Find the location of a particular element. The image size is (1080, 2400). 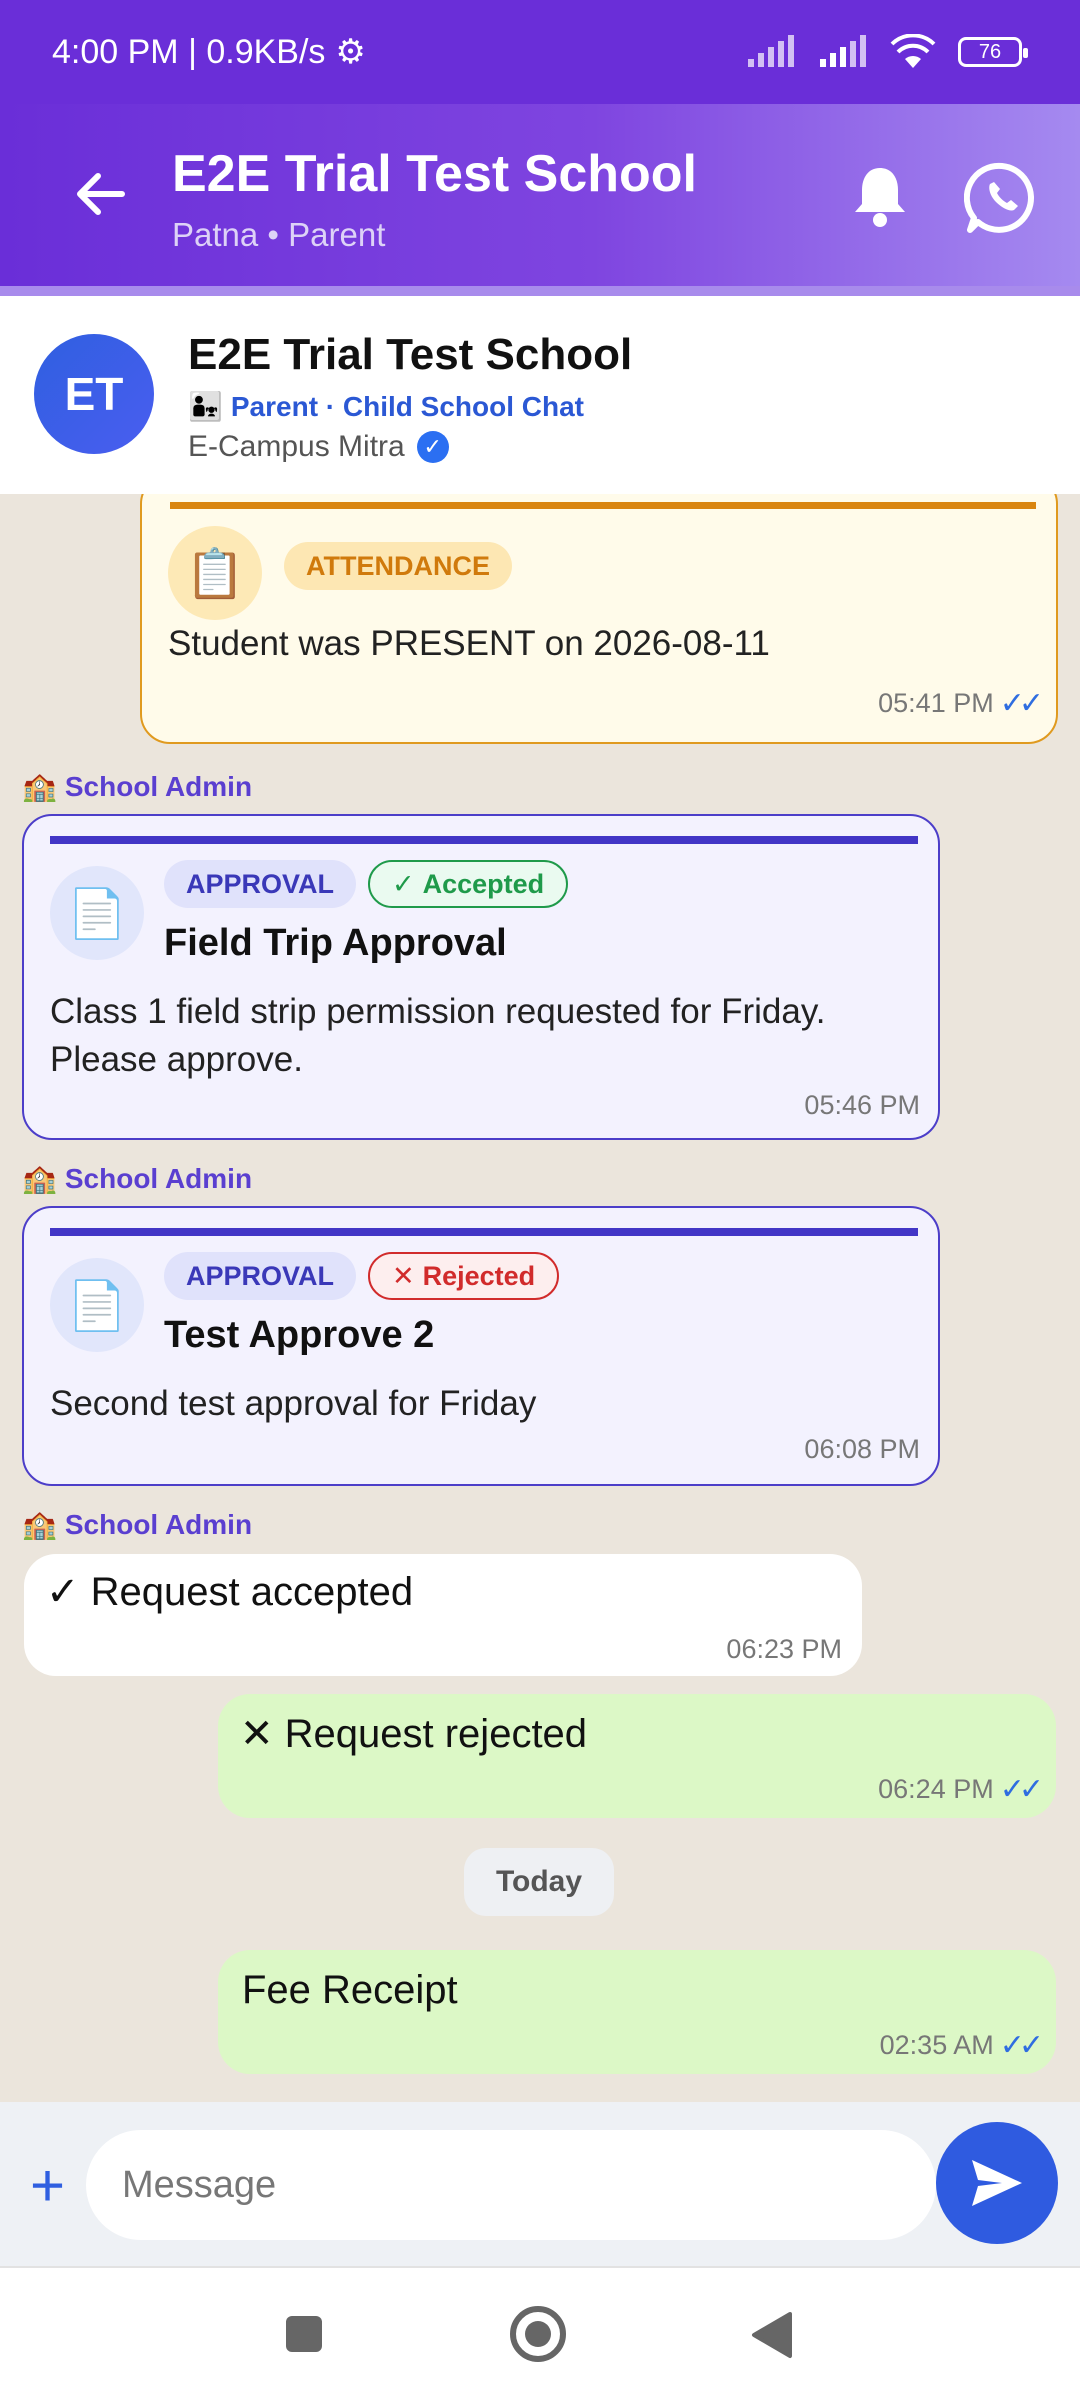

incoming-time: 06:23 PM is located at coordinates (784, 1649).